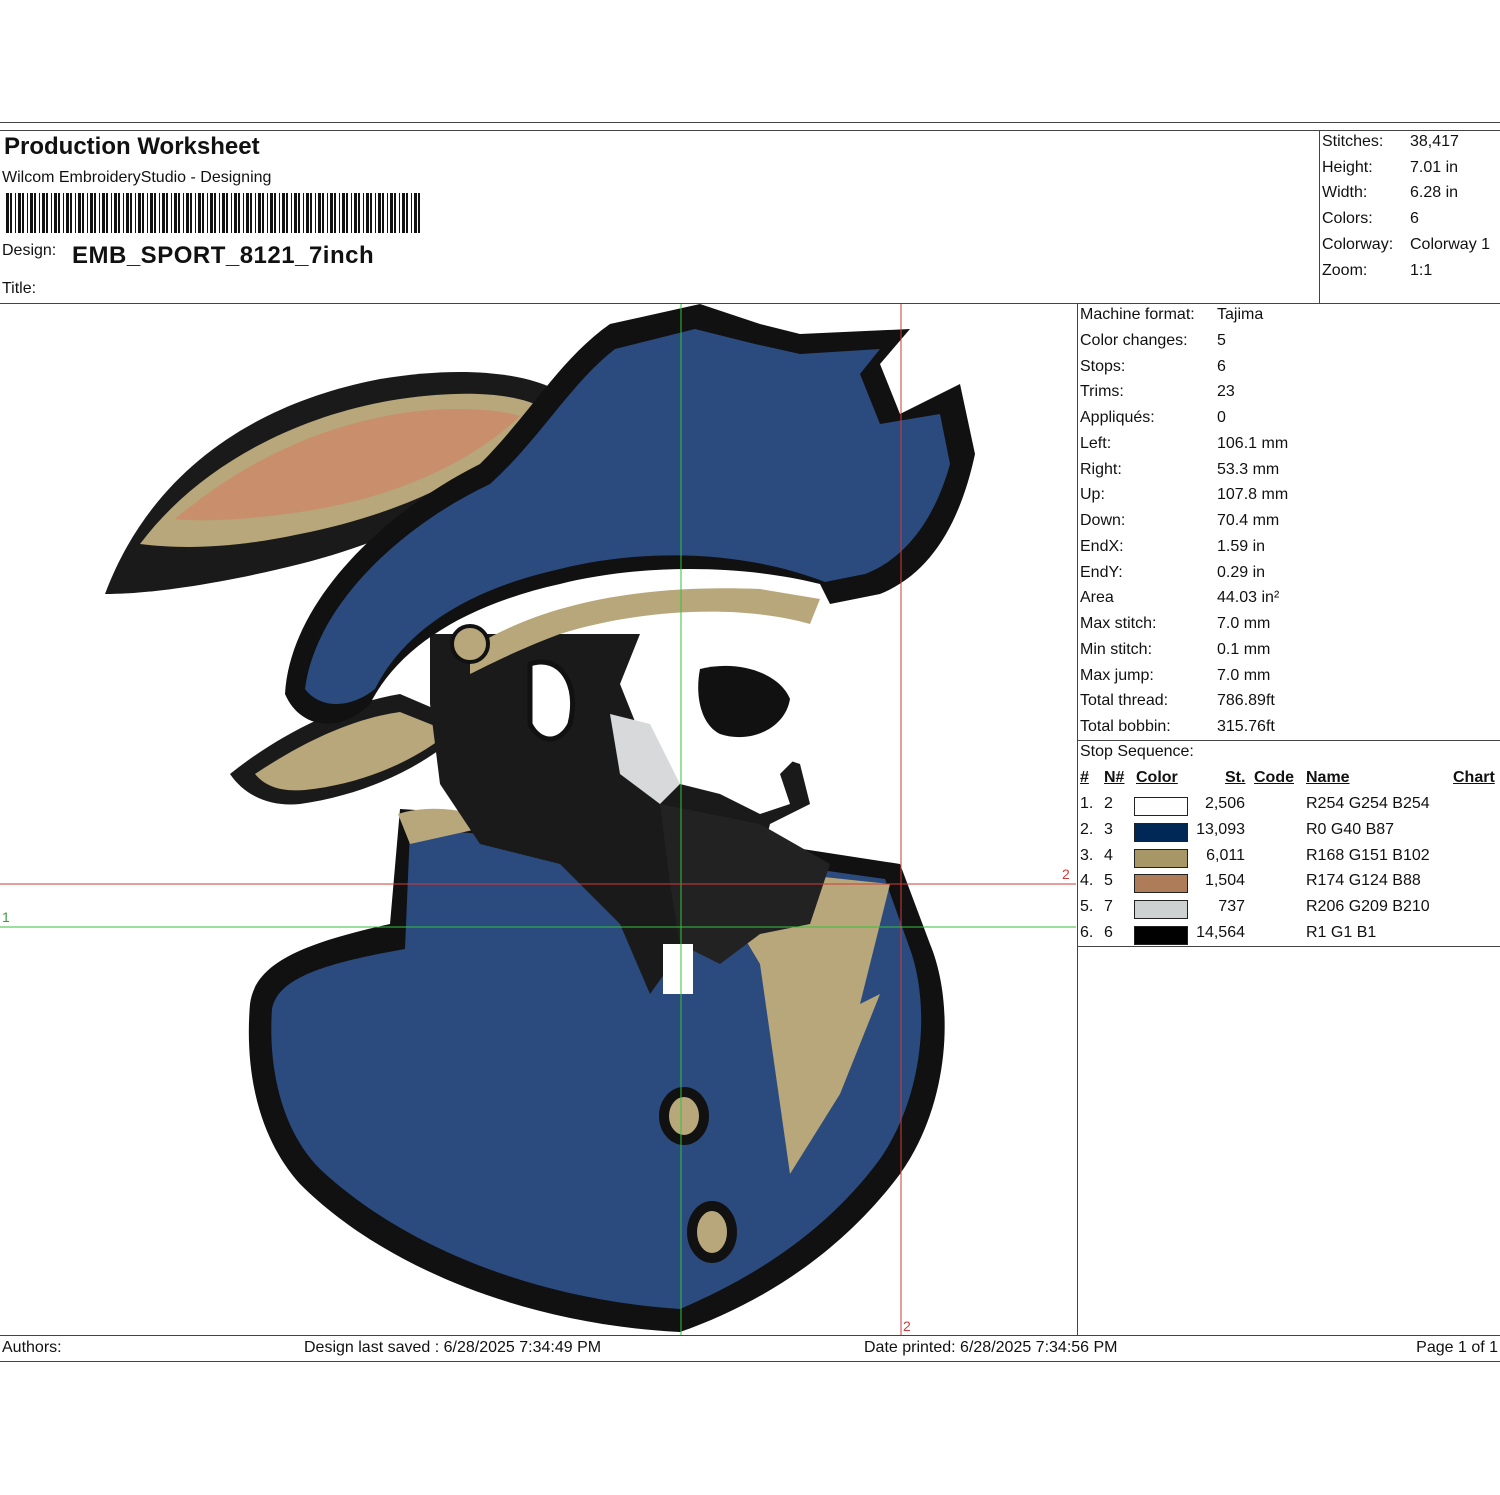 The width and height of the screenshot is (1500, 1495). Describe the element at coordinates (132, 146) in the screenshot. I see `worksheet-title: Production Worksheet` at that location.